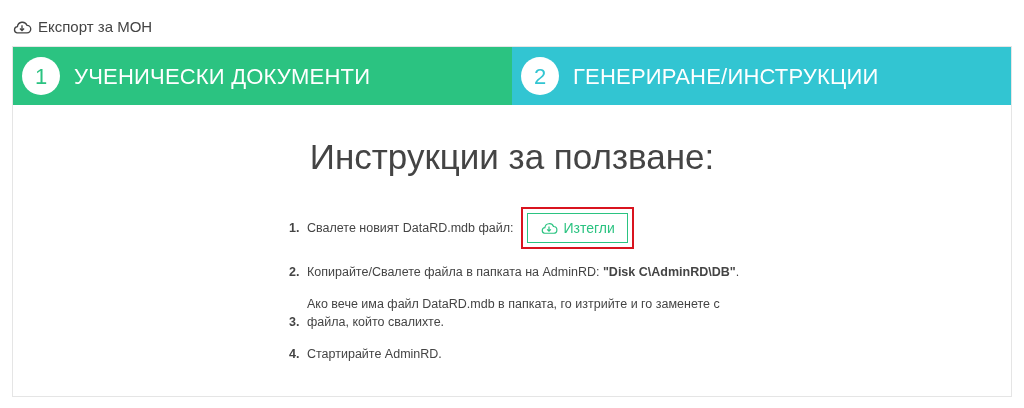  I want to click on download-button: Изтегли, so click(577, 228).